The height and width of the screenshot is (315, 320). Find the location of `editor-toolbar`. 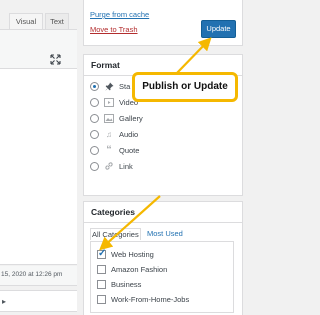

editor-toolbar is located at coordinates (38, 49).